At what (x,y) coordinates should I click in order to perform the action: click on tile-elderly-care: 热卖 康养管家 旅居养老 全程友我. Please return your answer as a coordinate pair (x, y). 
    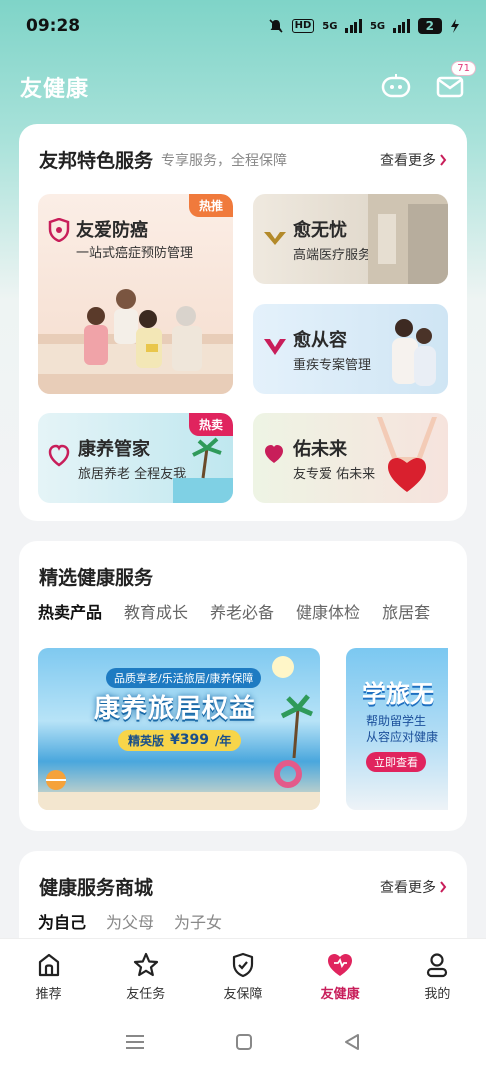
    Looking at the image, I should click on (135, 458).